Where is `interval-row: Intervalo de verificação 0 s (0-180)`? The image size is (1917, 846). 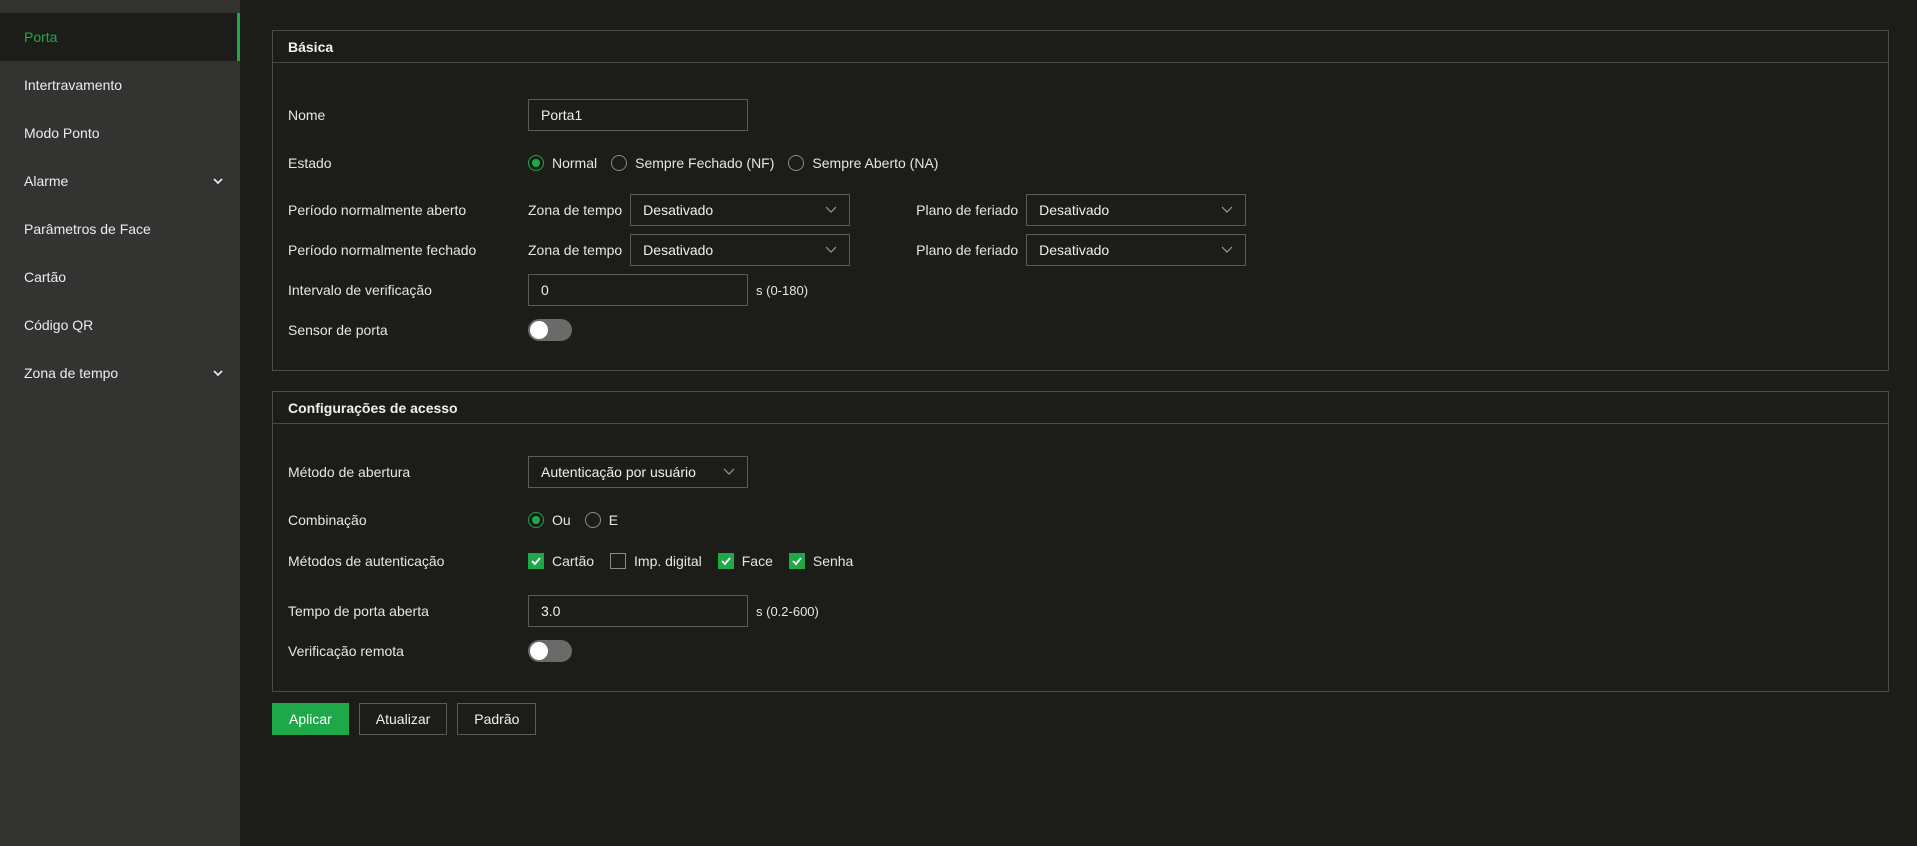 interval-row: Intervalo de verificação 0 s (0-180) is located at coordinates (1080, 290).